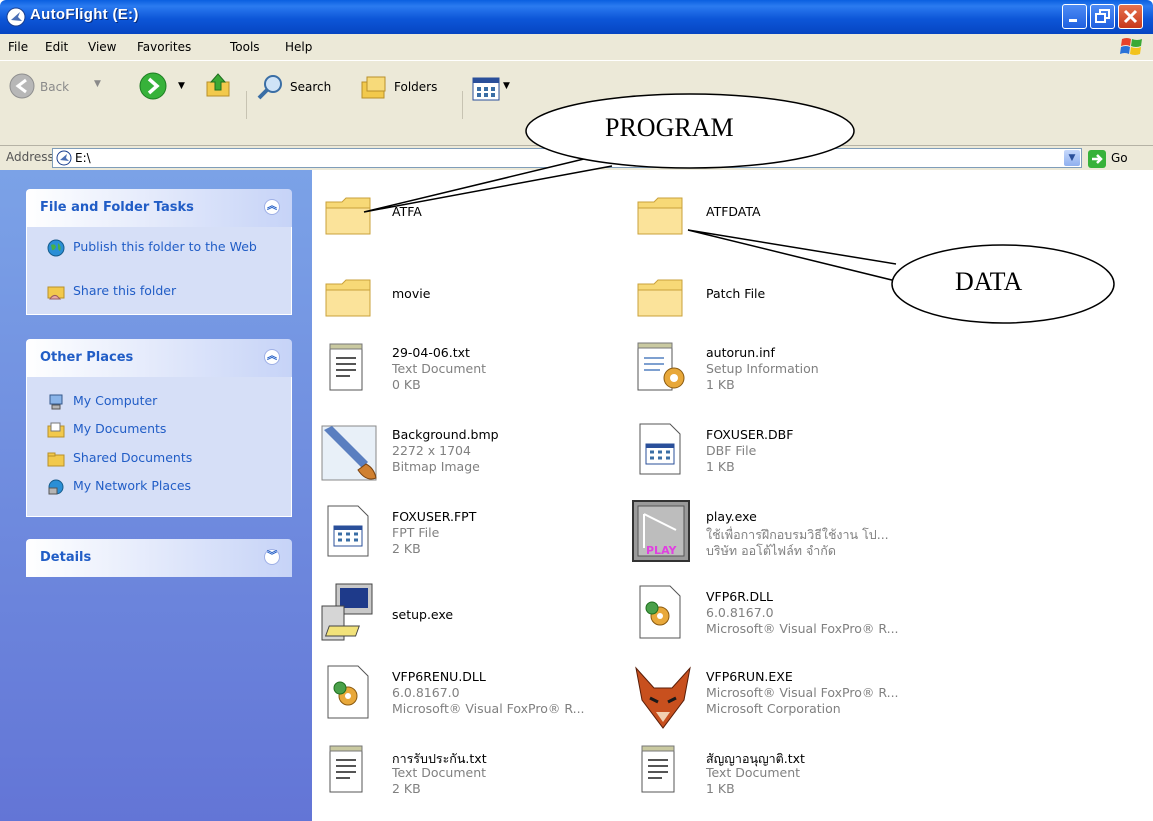 Image resolution: width=1153 pixels, height=821 pixels. I want to click on globe-icon, so click(56, 248).